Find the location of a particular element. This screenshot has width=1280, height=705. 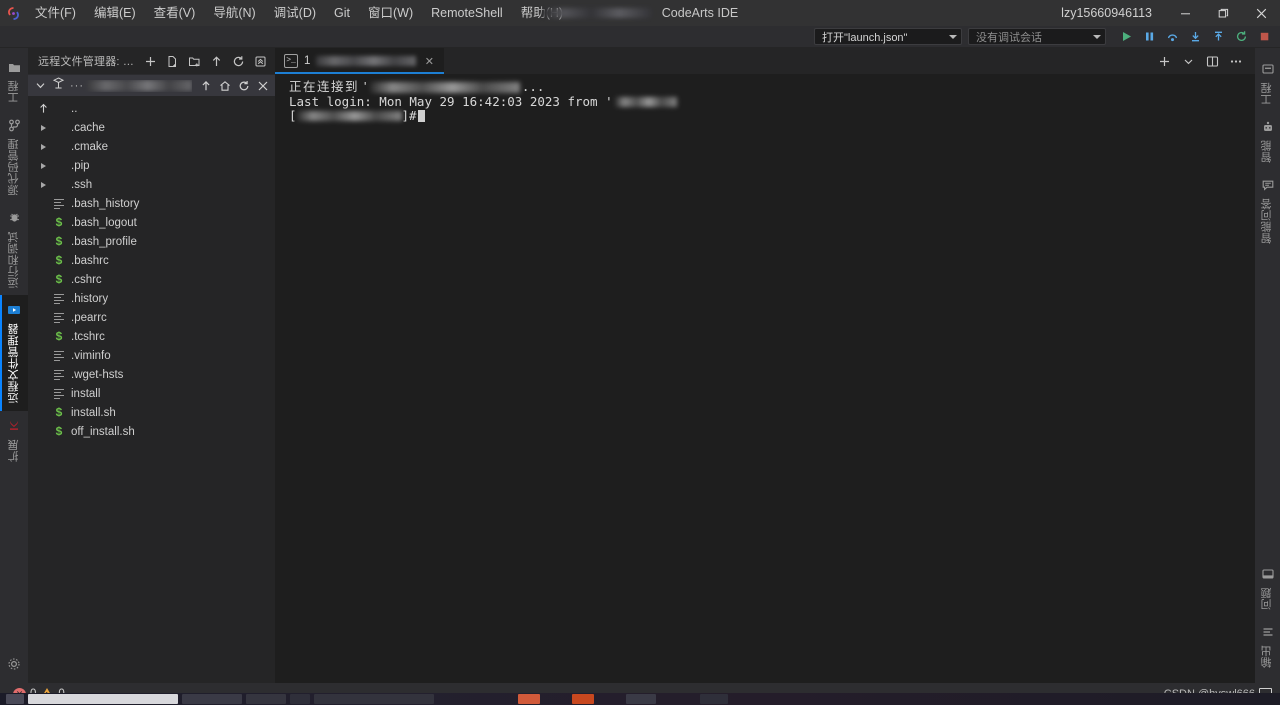

menu-remoteshell: RemoteShell is located at coordinates (467, 13).